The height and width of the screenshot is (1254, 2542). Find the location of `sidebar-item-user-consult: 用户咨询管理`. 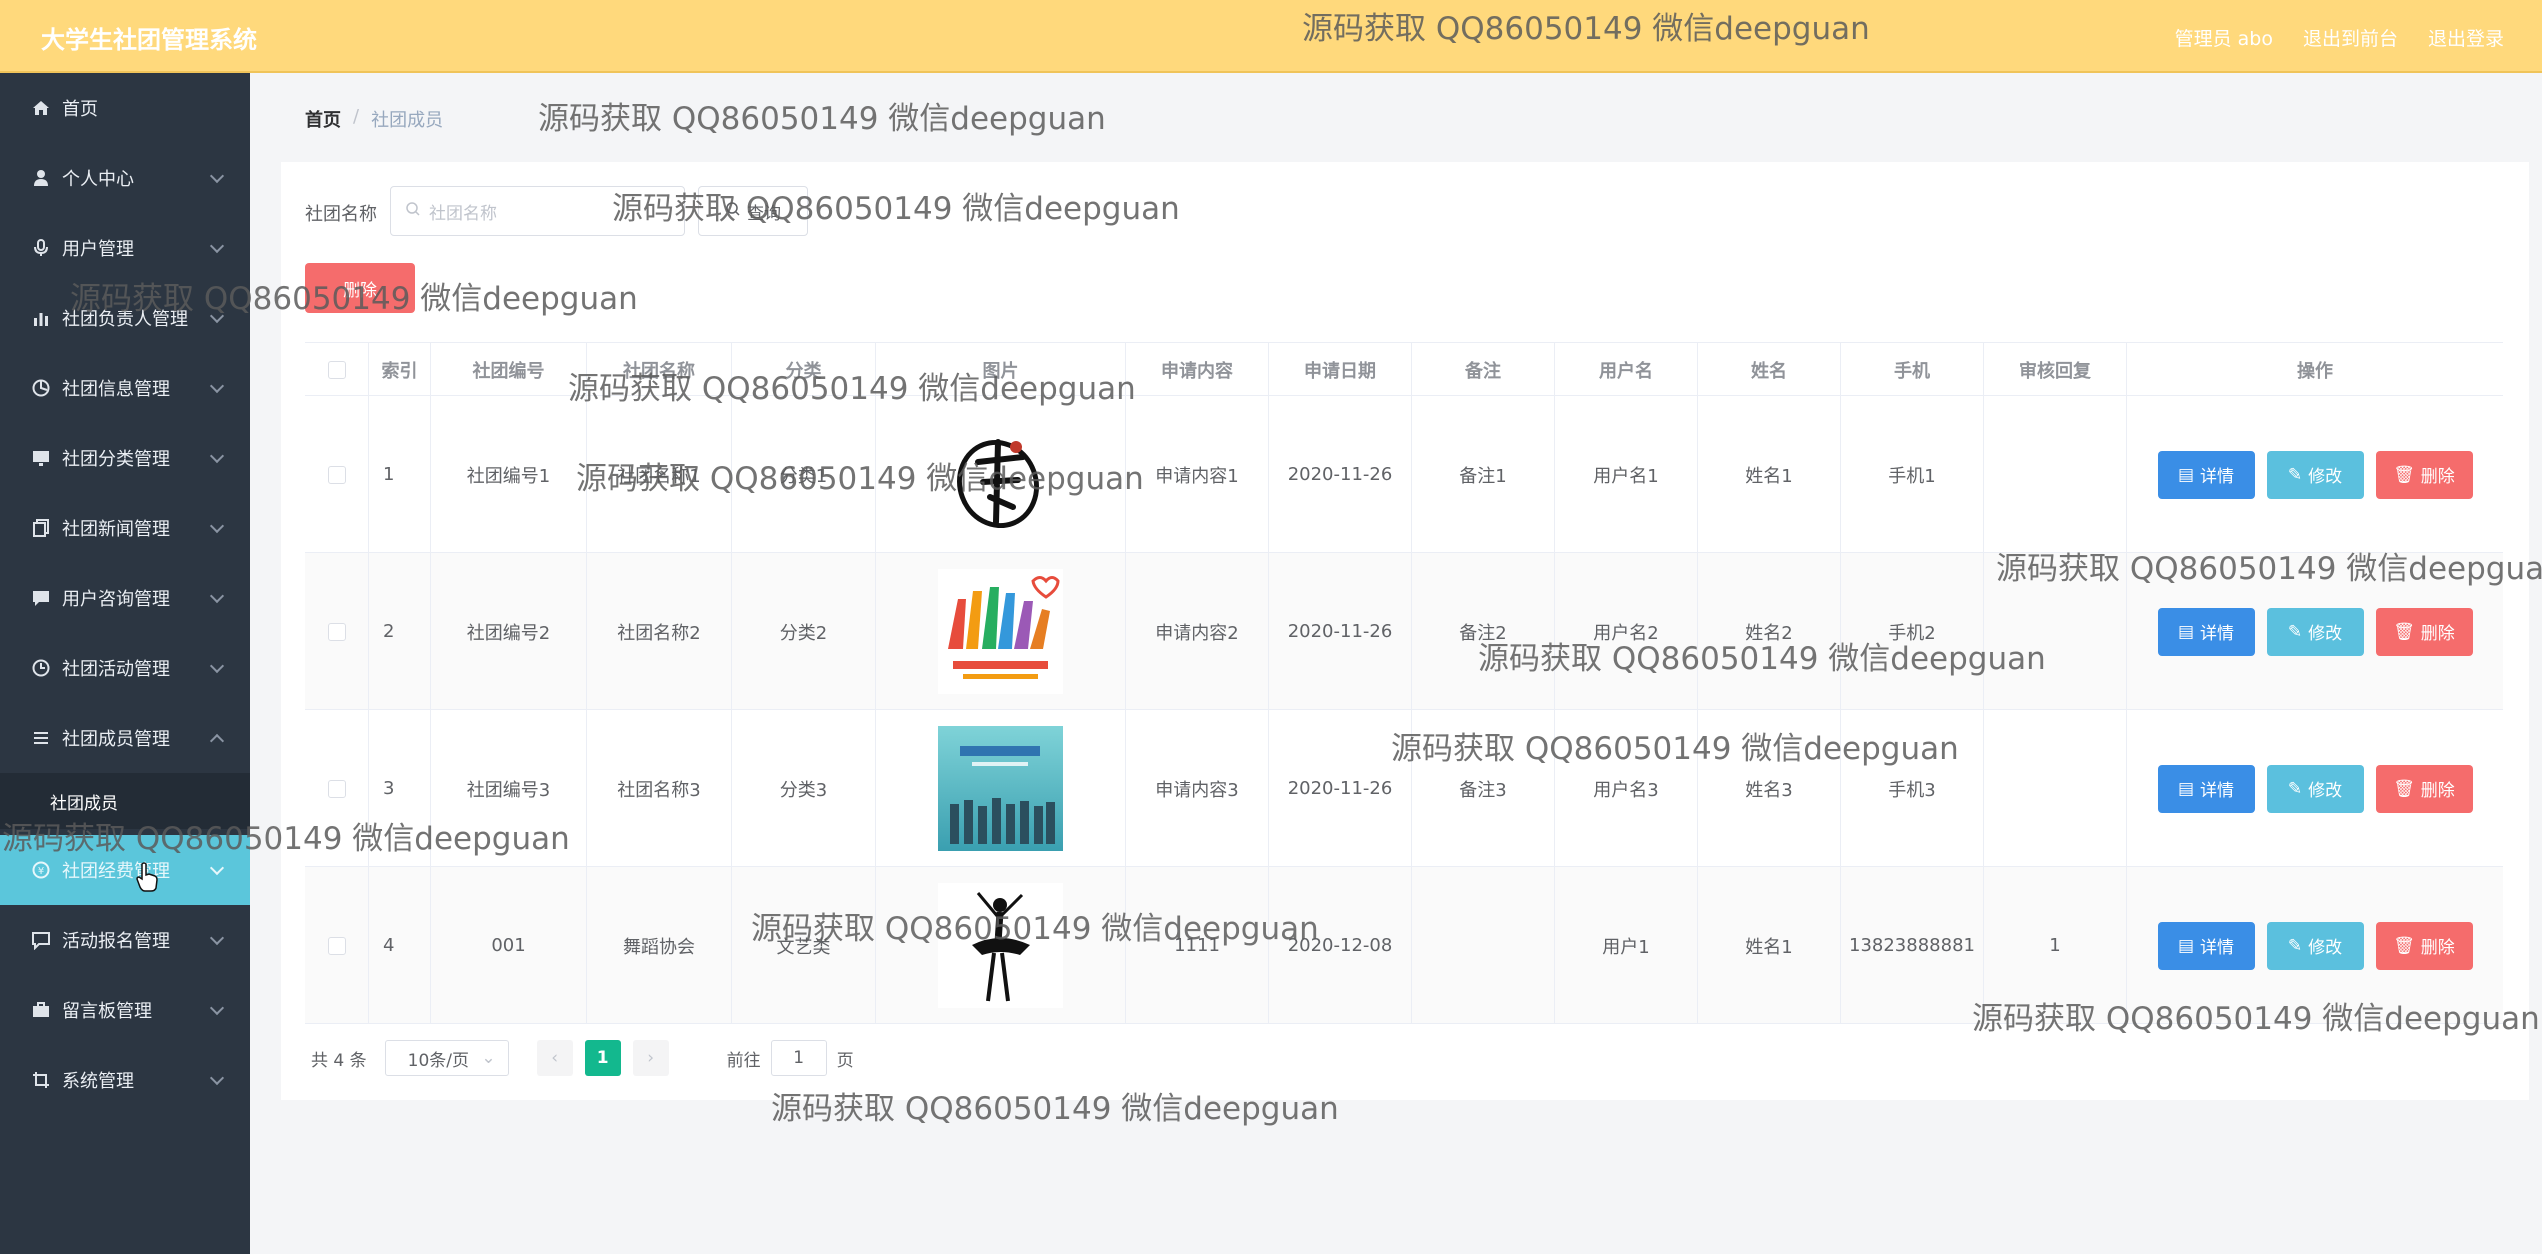

sidebar-item-user-consult: 用户咨询管理 is located at coordinates (125, 598).